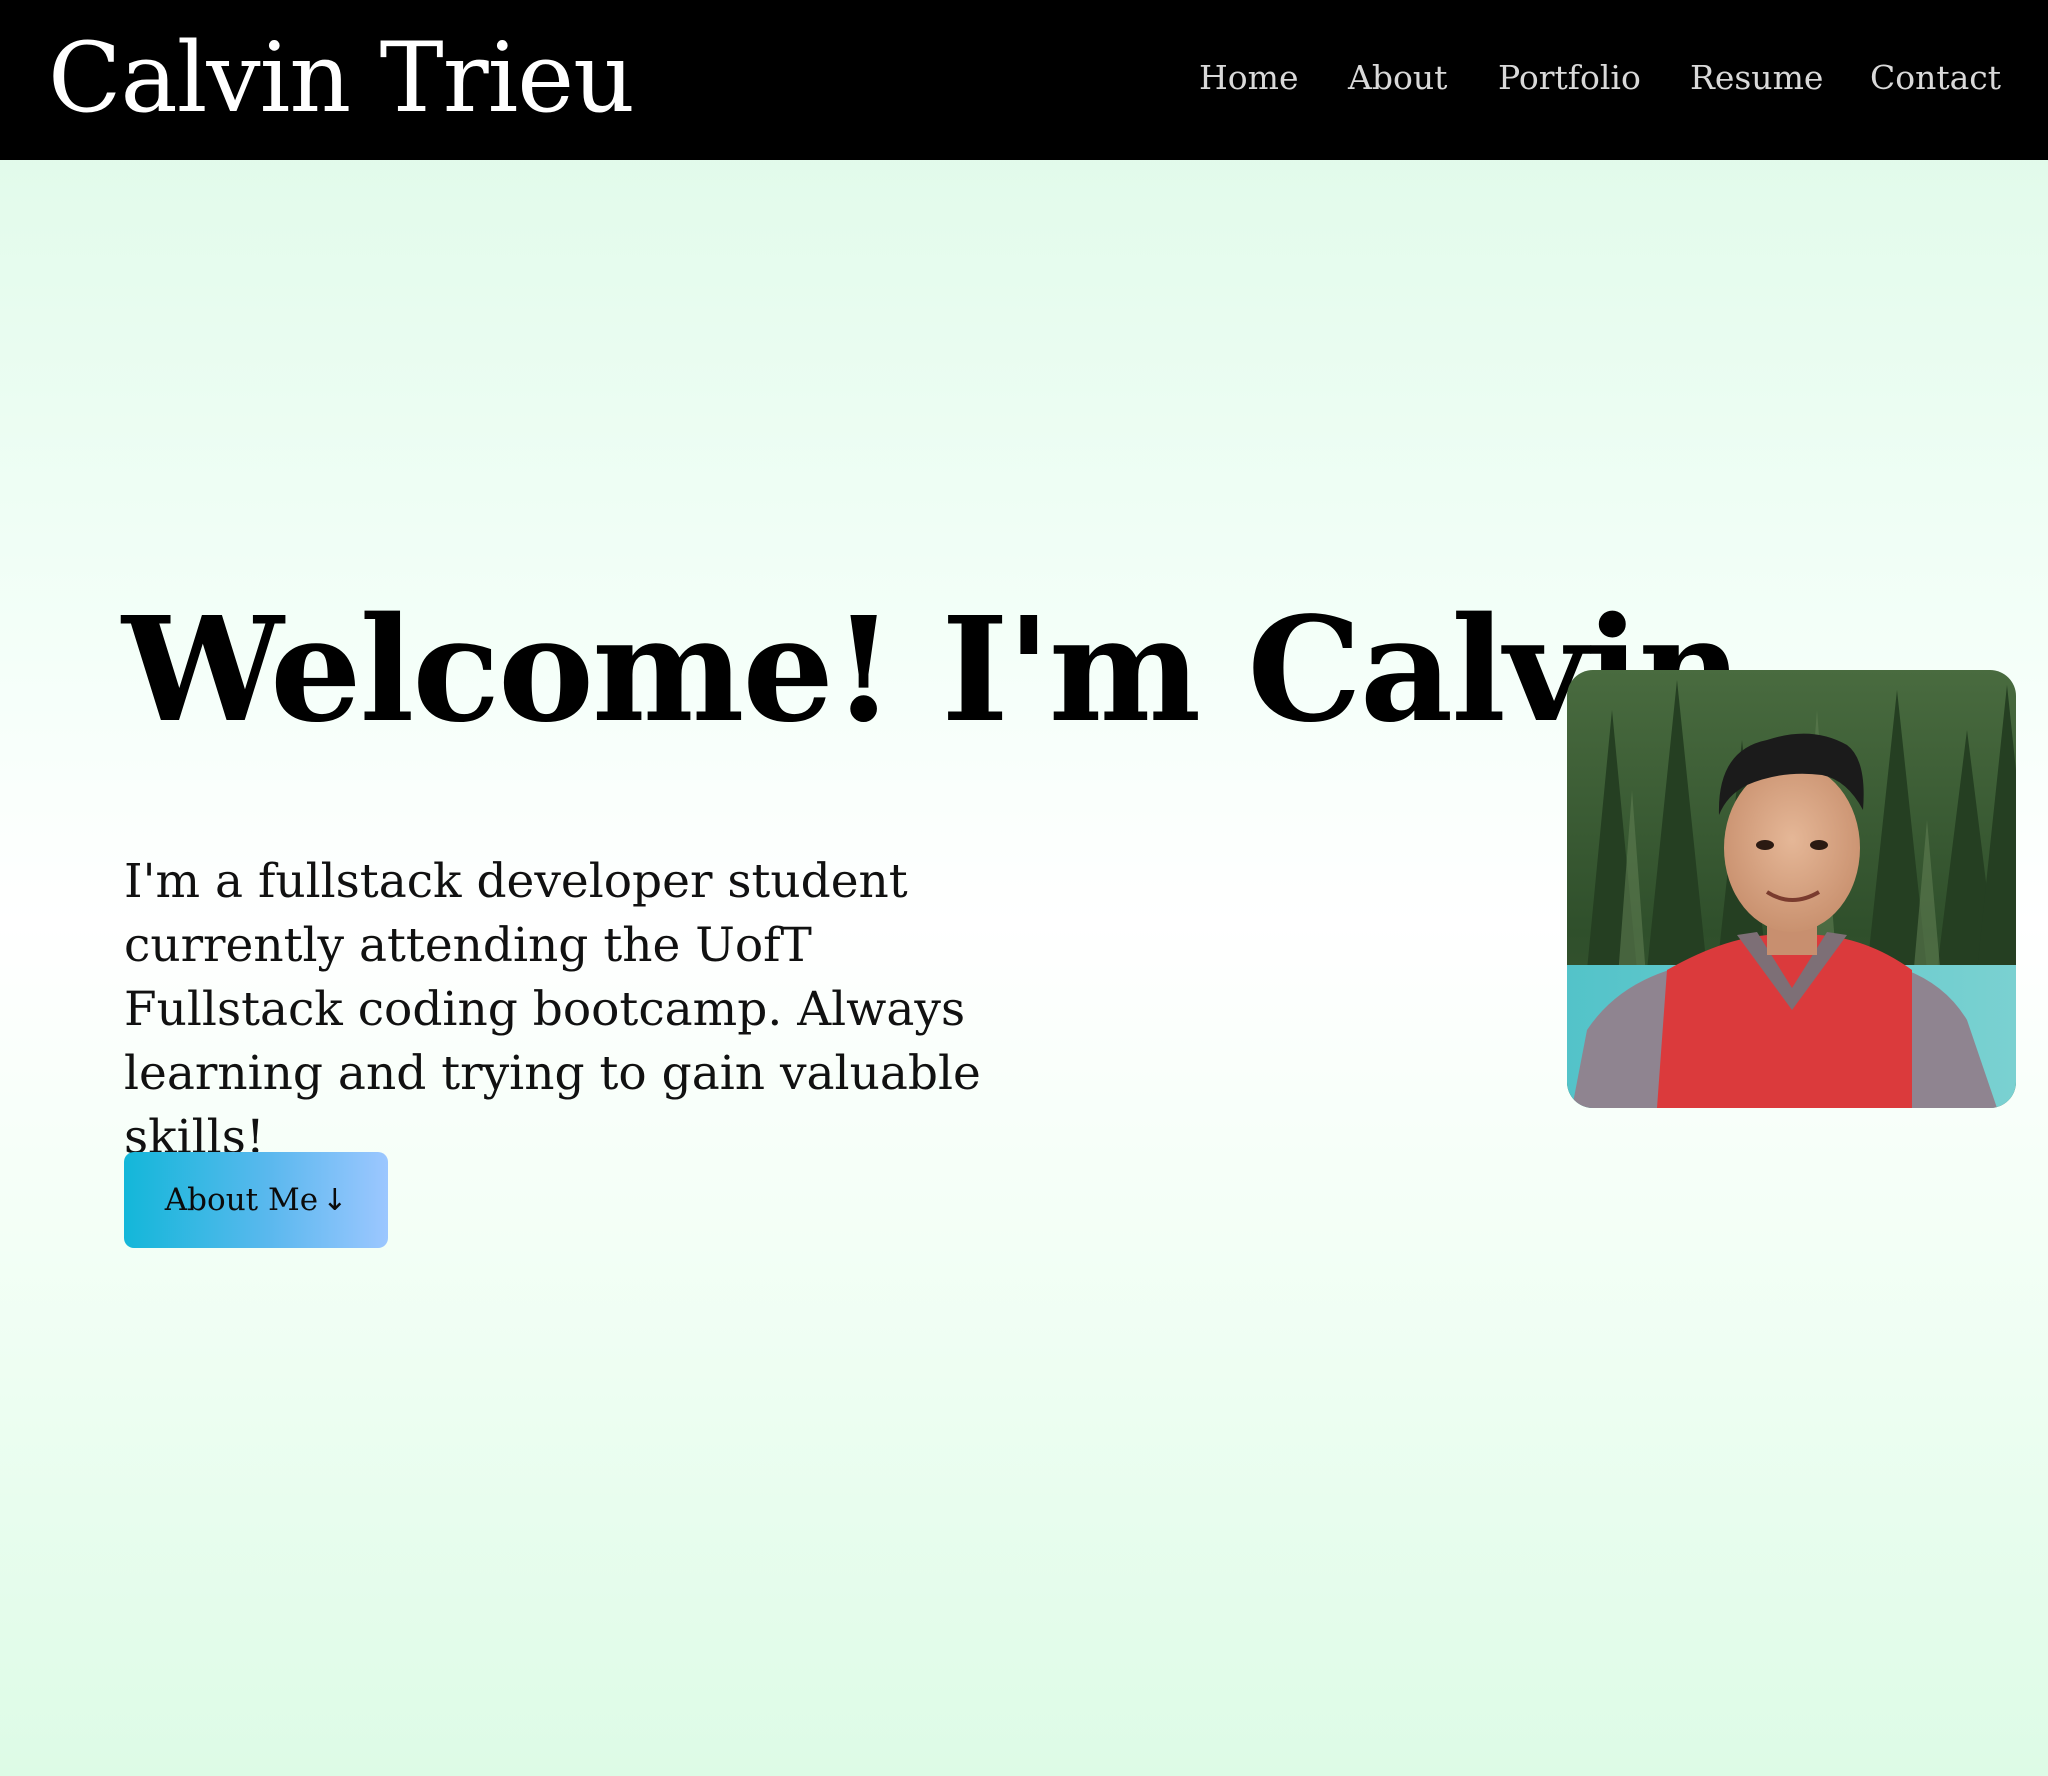  I want to click on brand-title: Calvin Trieu, so click(341, 78).